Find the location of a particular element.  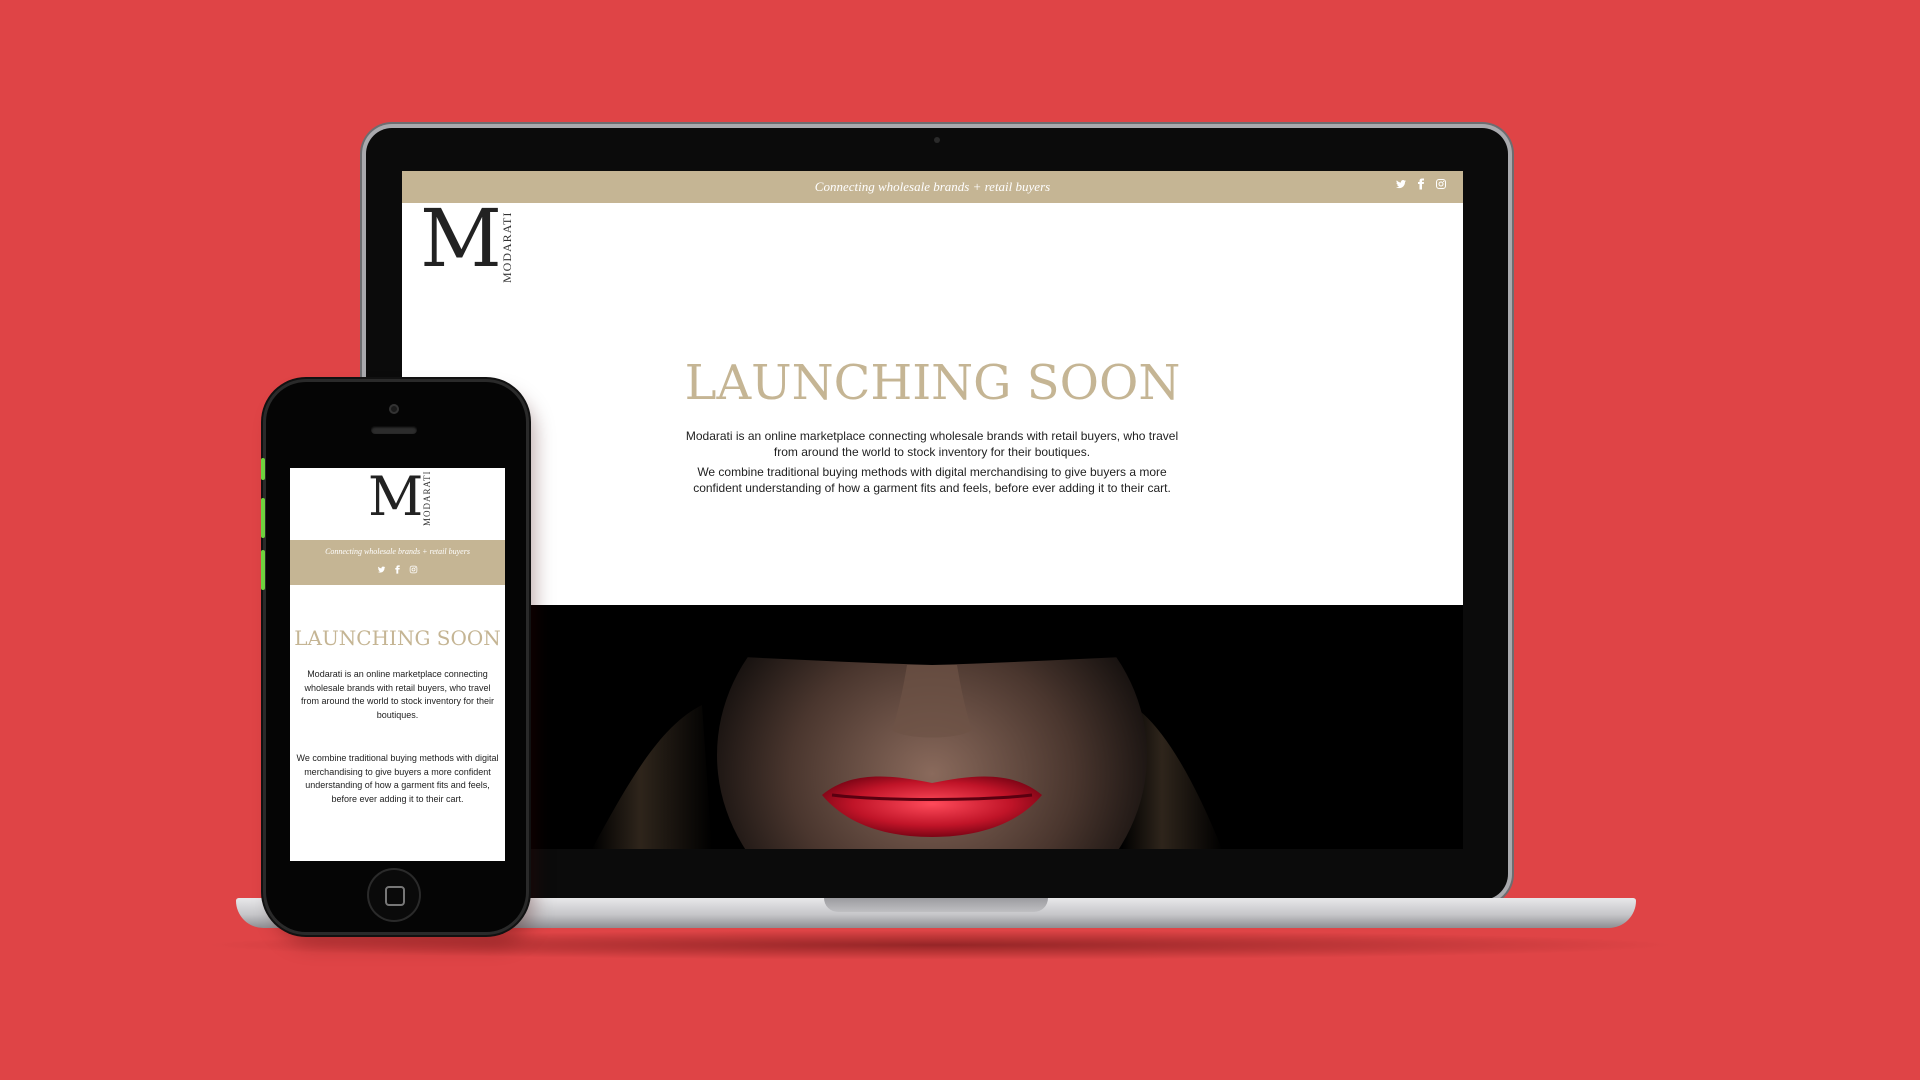

phone-camera is located at coordinates (394, 409).